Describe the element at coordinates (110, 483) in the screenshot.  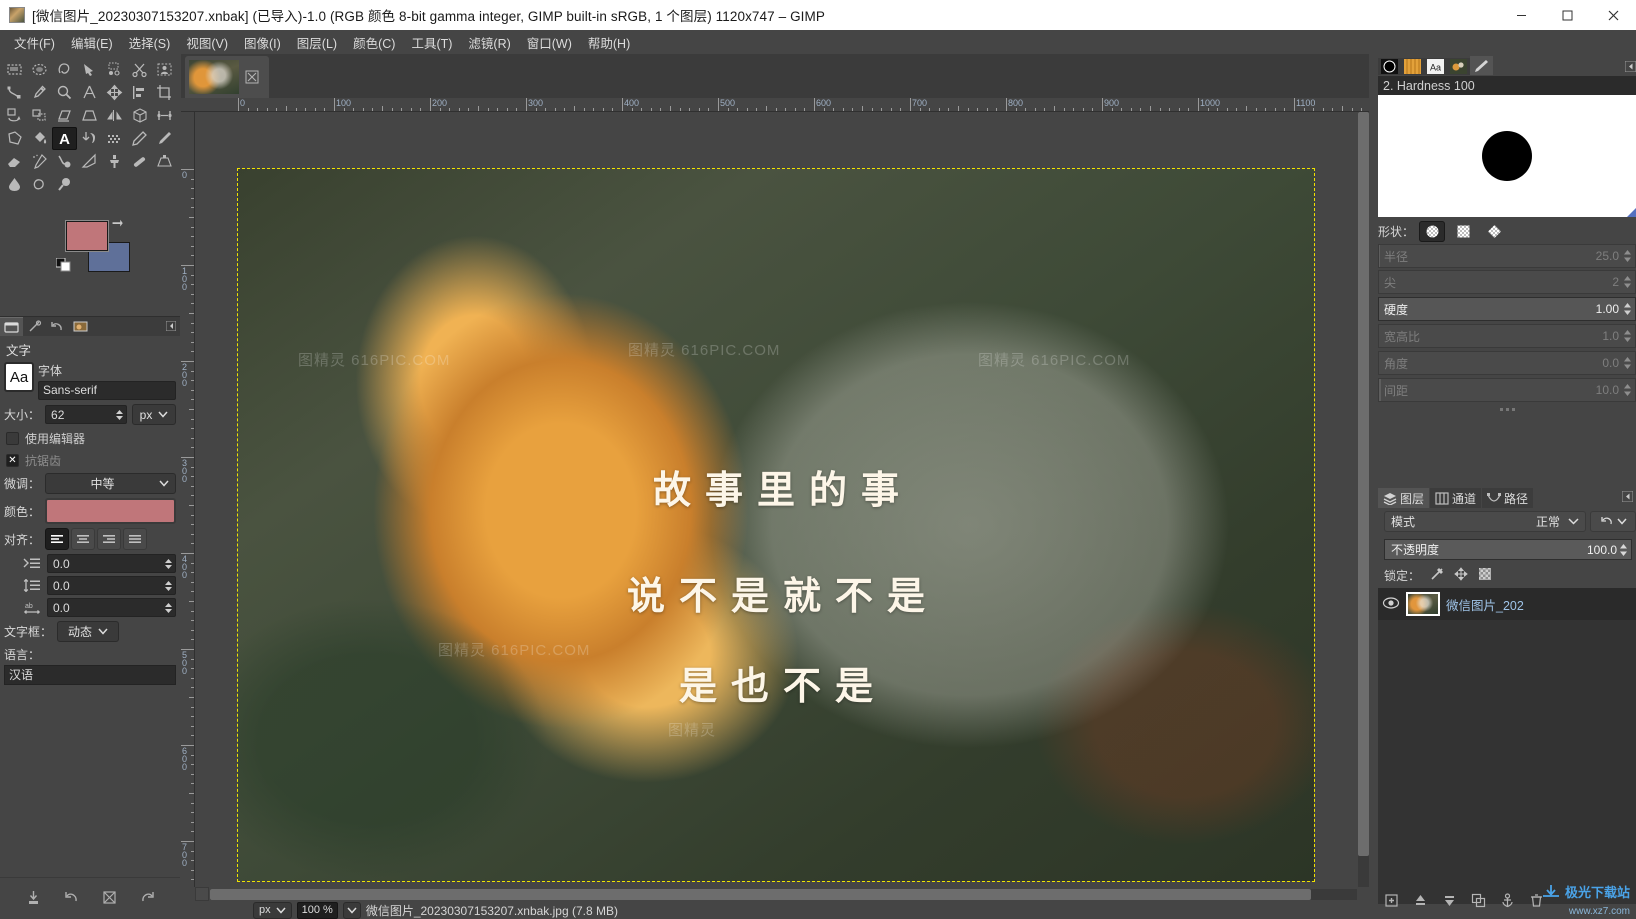
I see `hinting-combo: 中等` at that location.